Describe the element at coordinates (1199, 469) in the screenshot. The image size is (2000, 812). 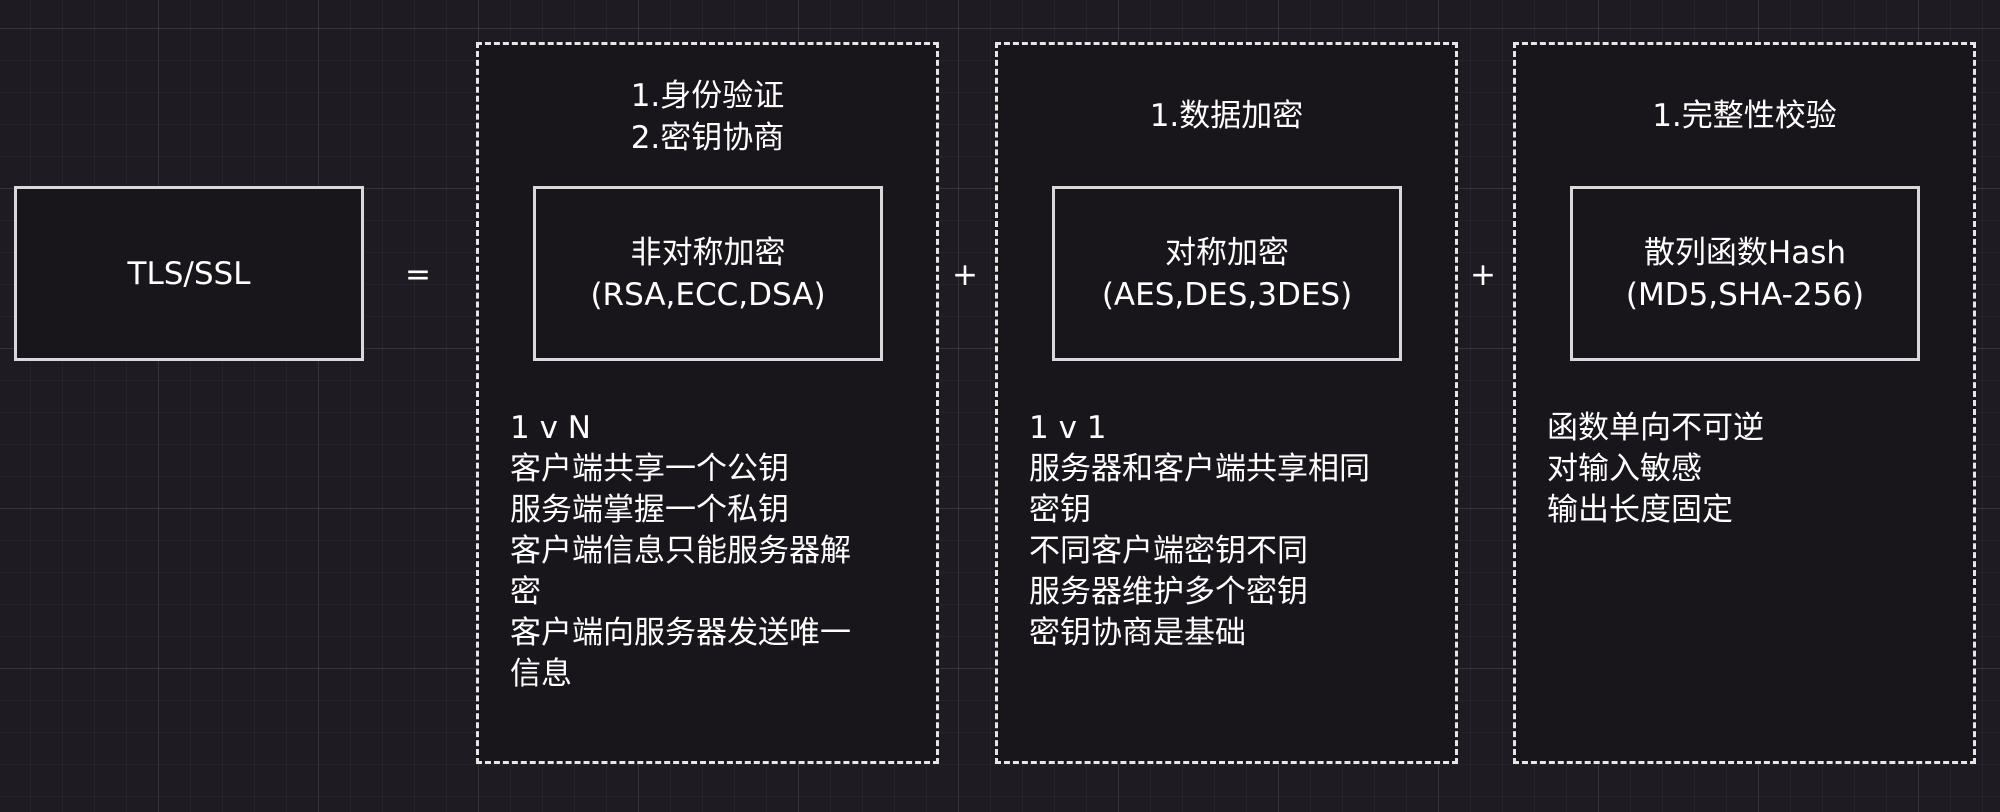
I see `note-line: 服务器和客户端共享相同` at that location.